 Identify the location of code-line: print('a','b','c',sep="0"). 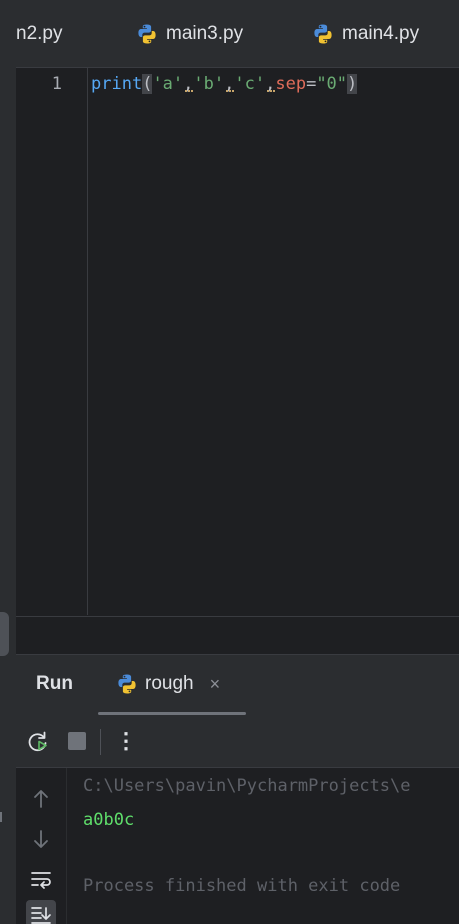
(224, 84).